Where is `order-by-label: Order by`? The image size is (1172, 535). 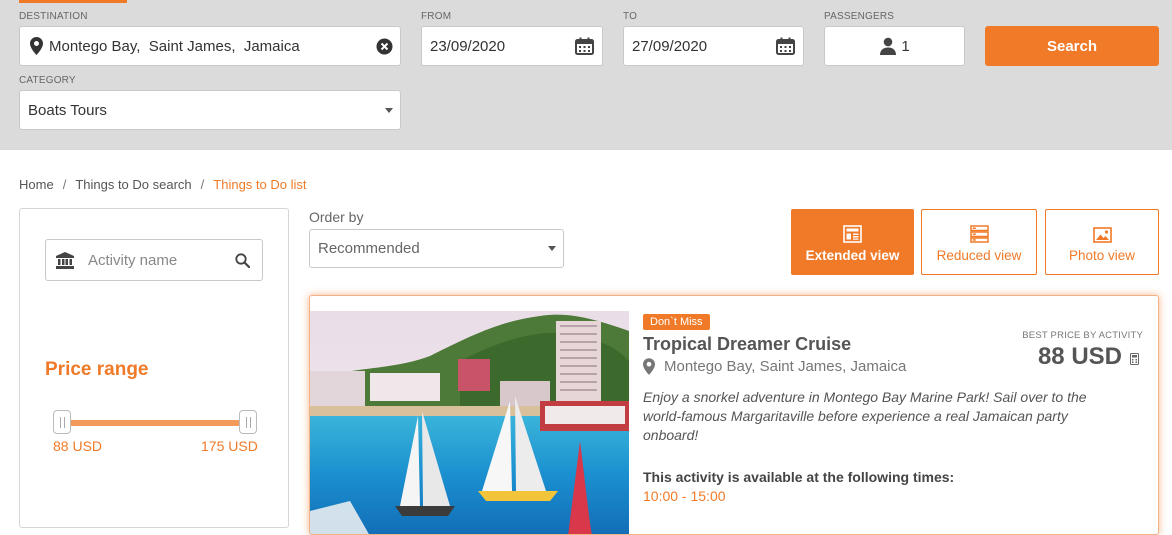
order-by-label: Order by is located at coordinates (336, 217).